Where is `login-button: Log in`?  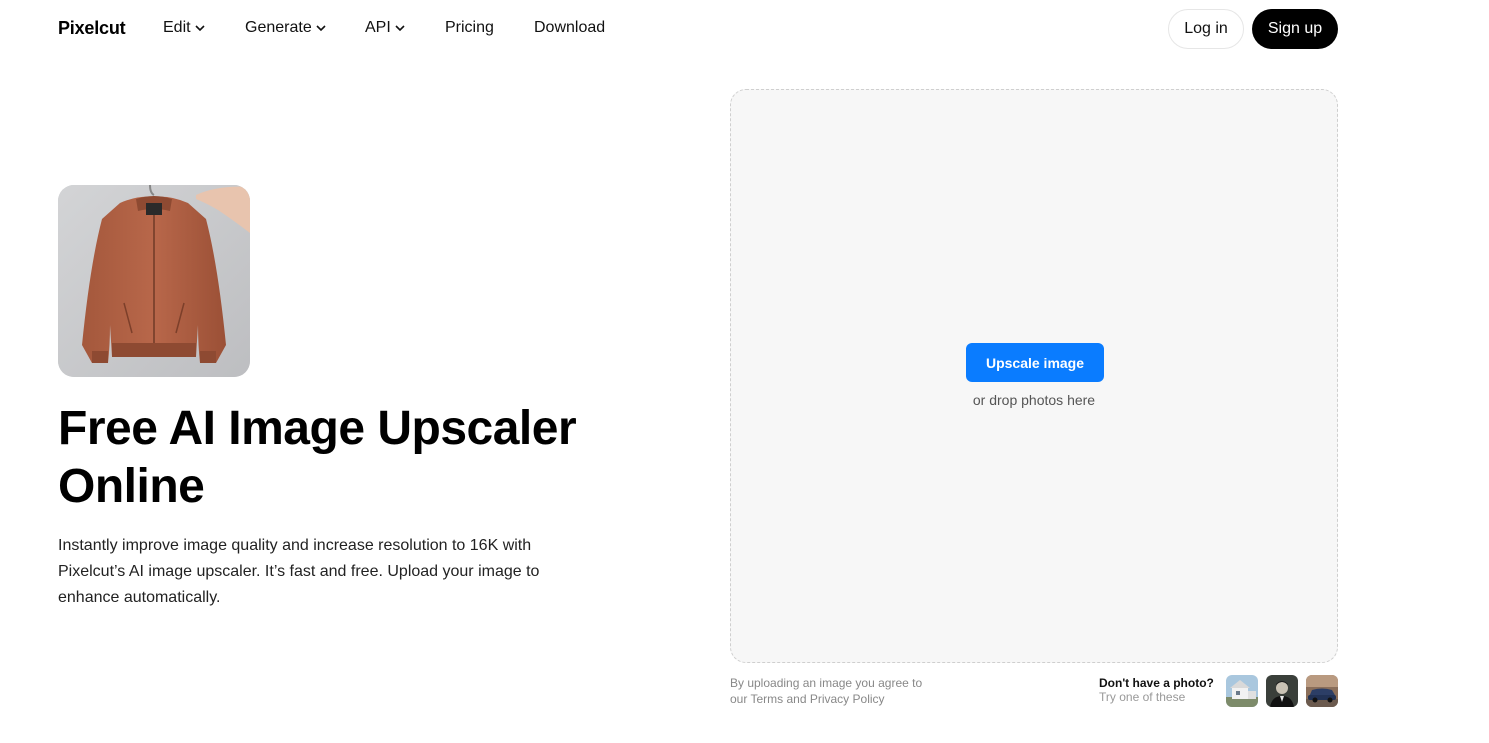
login-button: Log in is located at coordinates (1206, 29).